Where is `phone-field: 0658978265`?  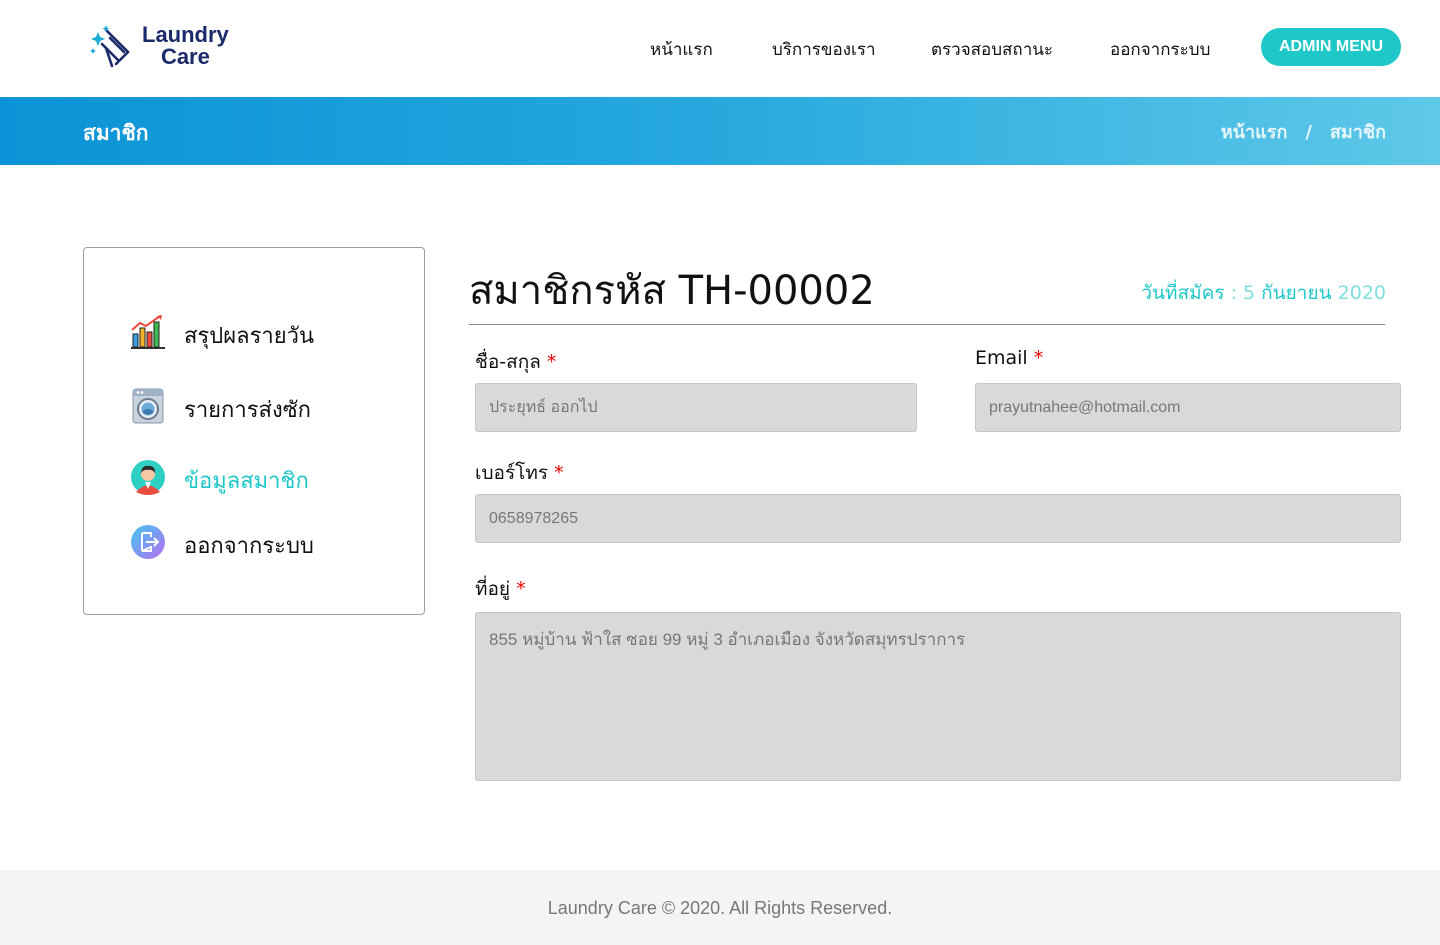
phone-field: 0658978265 is located at coordinates (938, 518).